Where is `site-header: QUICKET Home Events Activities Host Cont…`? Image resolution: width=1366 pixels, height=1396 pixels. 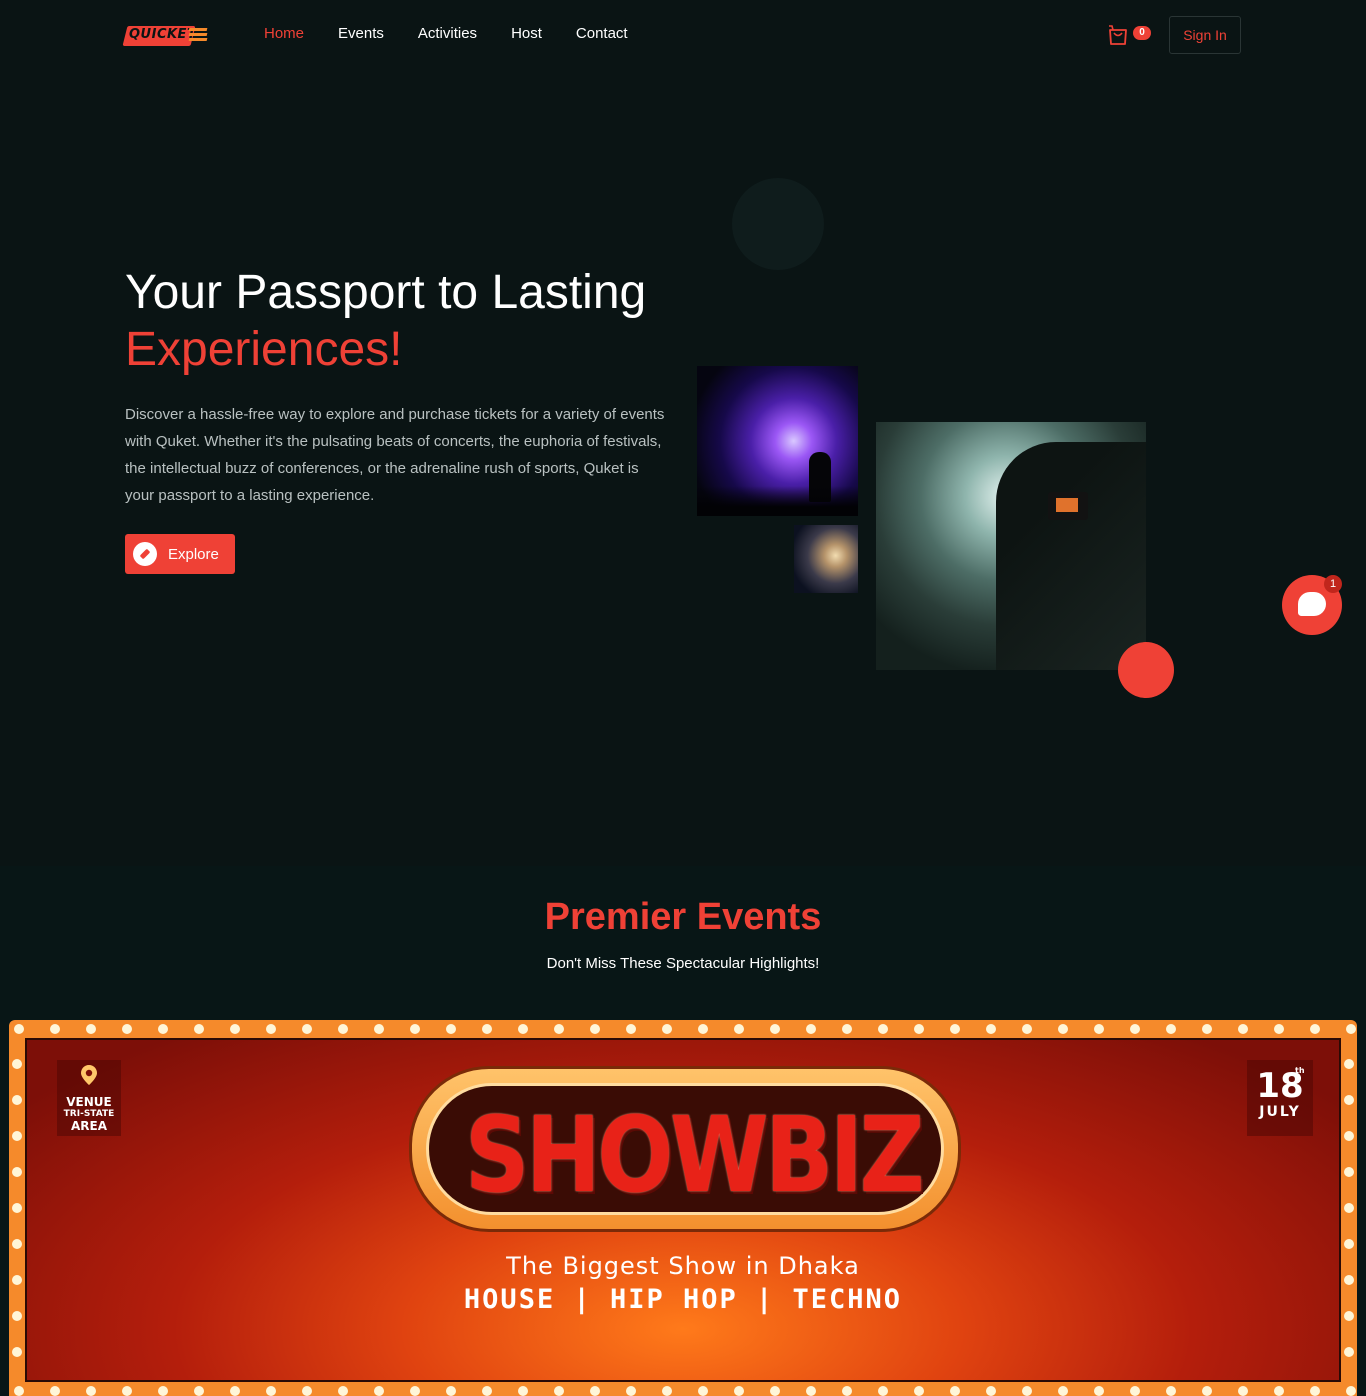
site-header: QUICKET Home Events Activities Host Cont… is located at coordinates (683, 35).